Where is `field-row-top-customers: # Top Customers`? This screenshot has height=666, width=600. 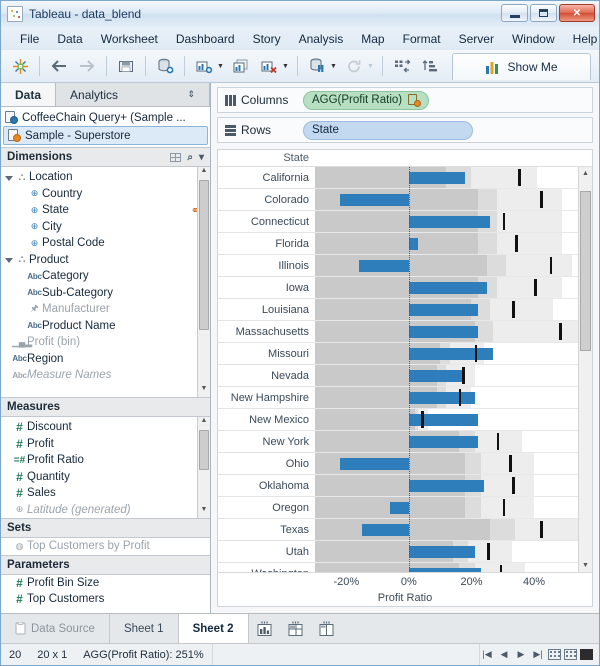
field-row-top-customers: # Top Customers is located at coordinates (105, 599).